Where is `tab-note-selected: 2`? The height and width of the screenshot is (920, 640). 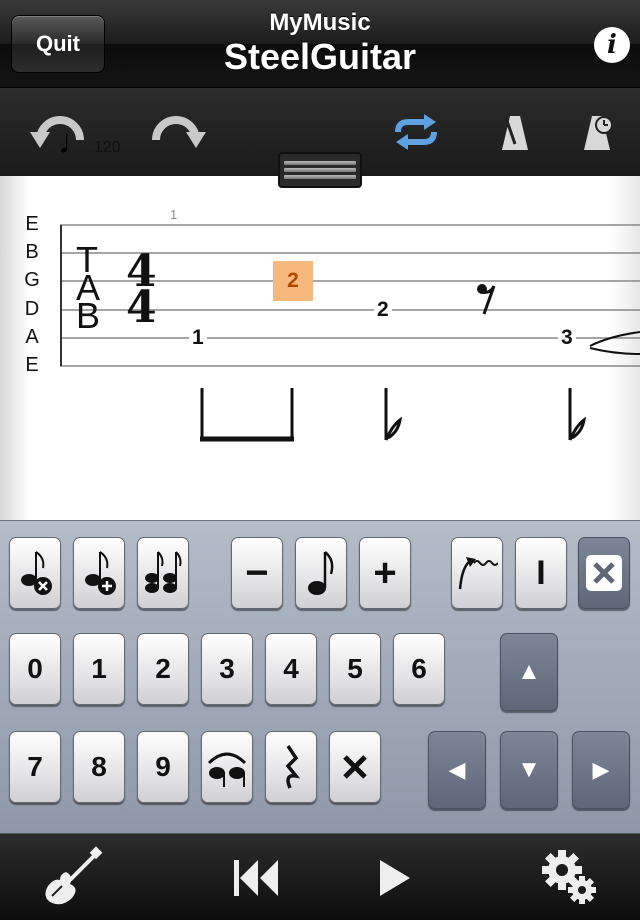 tab-note-selected: 2 is located at coordinates (293, 281).